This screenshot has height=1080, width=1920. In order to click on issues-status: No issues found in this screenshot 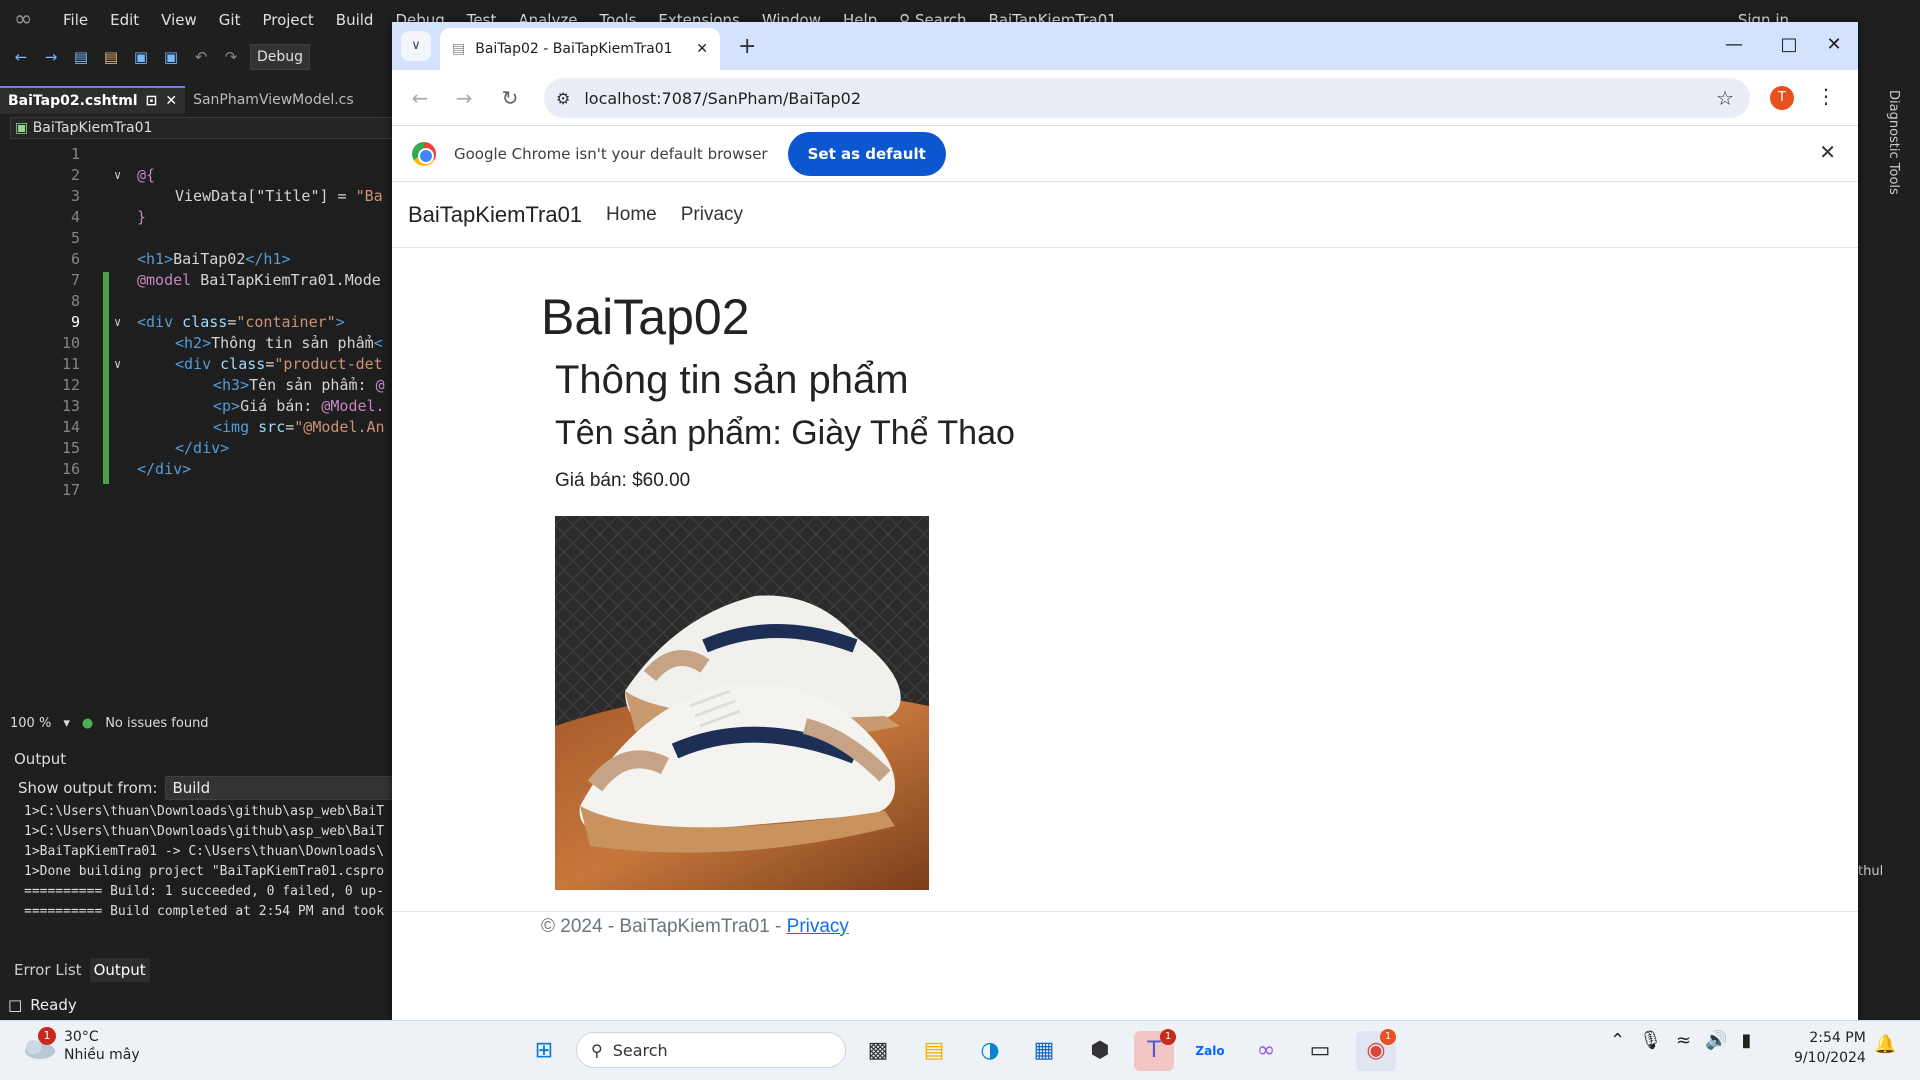, I will do `click(156, 723)`.